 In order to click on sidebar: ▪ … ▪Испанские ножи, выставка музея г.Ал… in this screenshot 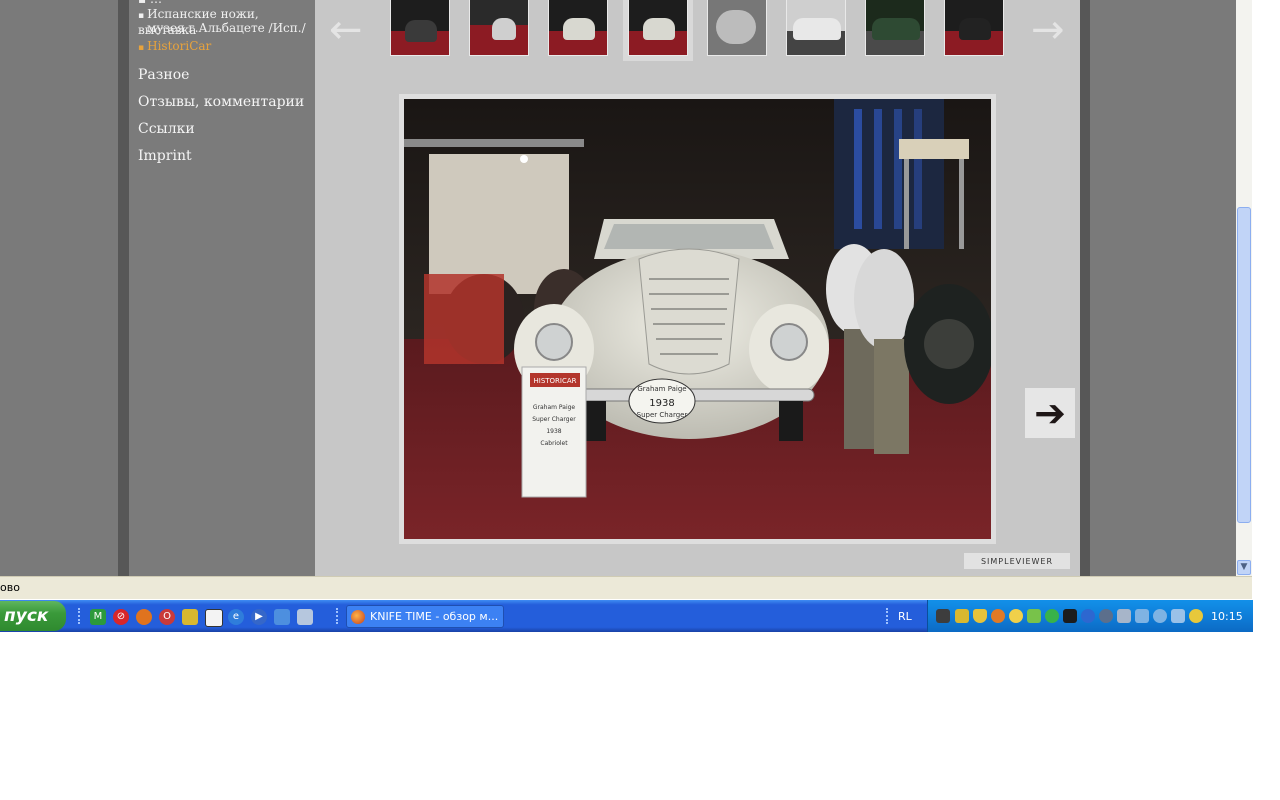, I will do `click(222, 288)`.